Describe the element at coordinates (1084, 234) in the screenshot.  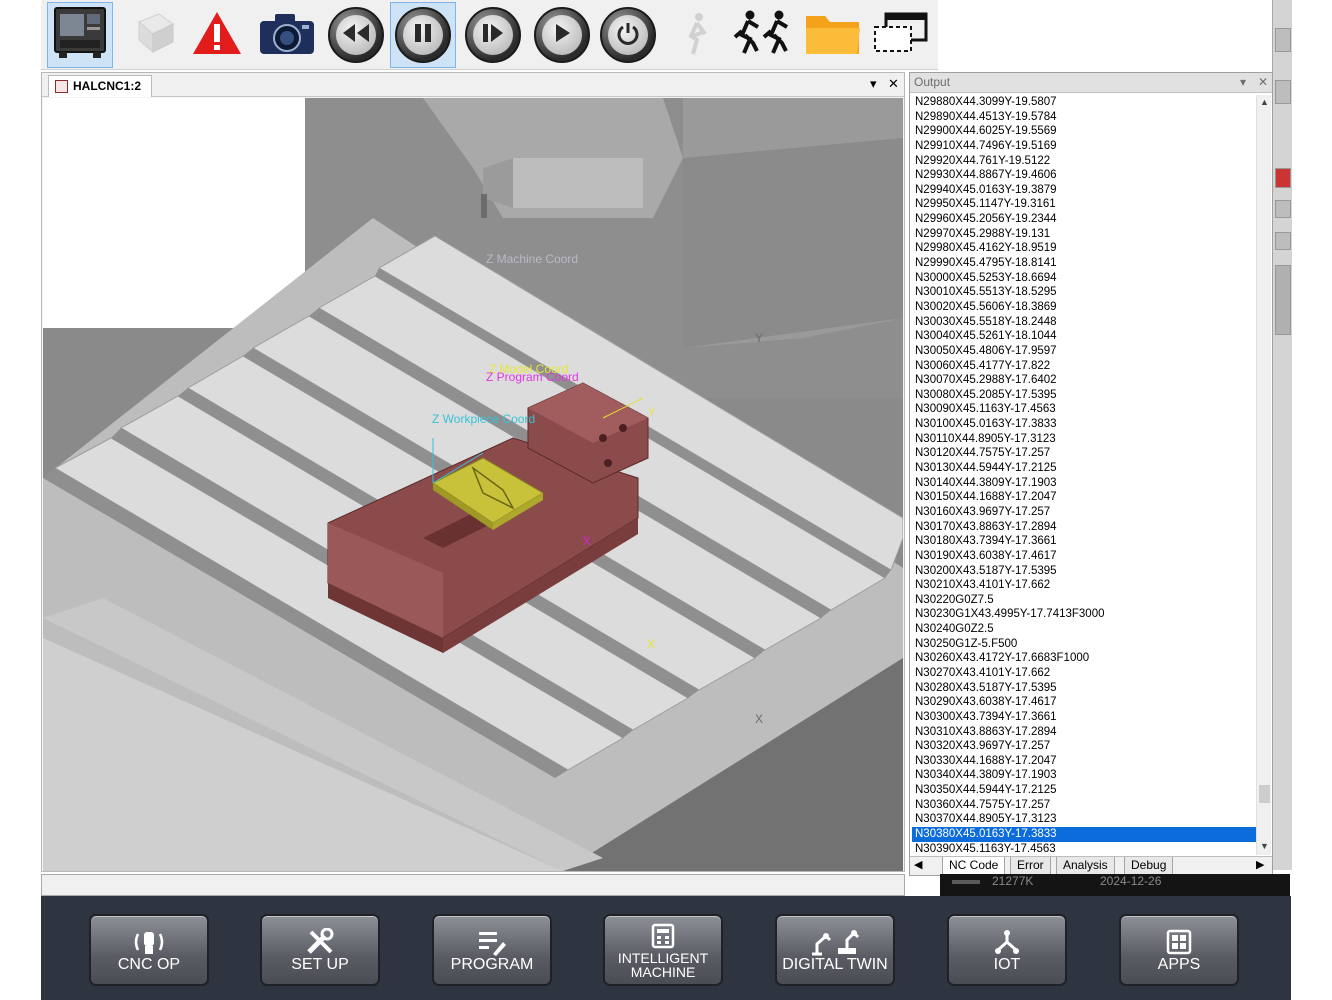
I see `nc-code-line: N29970X45.2988Y-19.131` at that location.